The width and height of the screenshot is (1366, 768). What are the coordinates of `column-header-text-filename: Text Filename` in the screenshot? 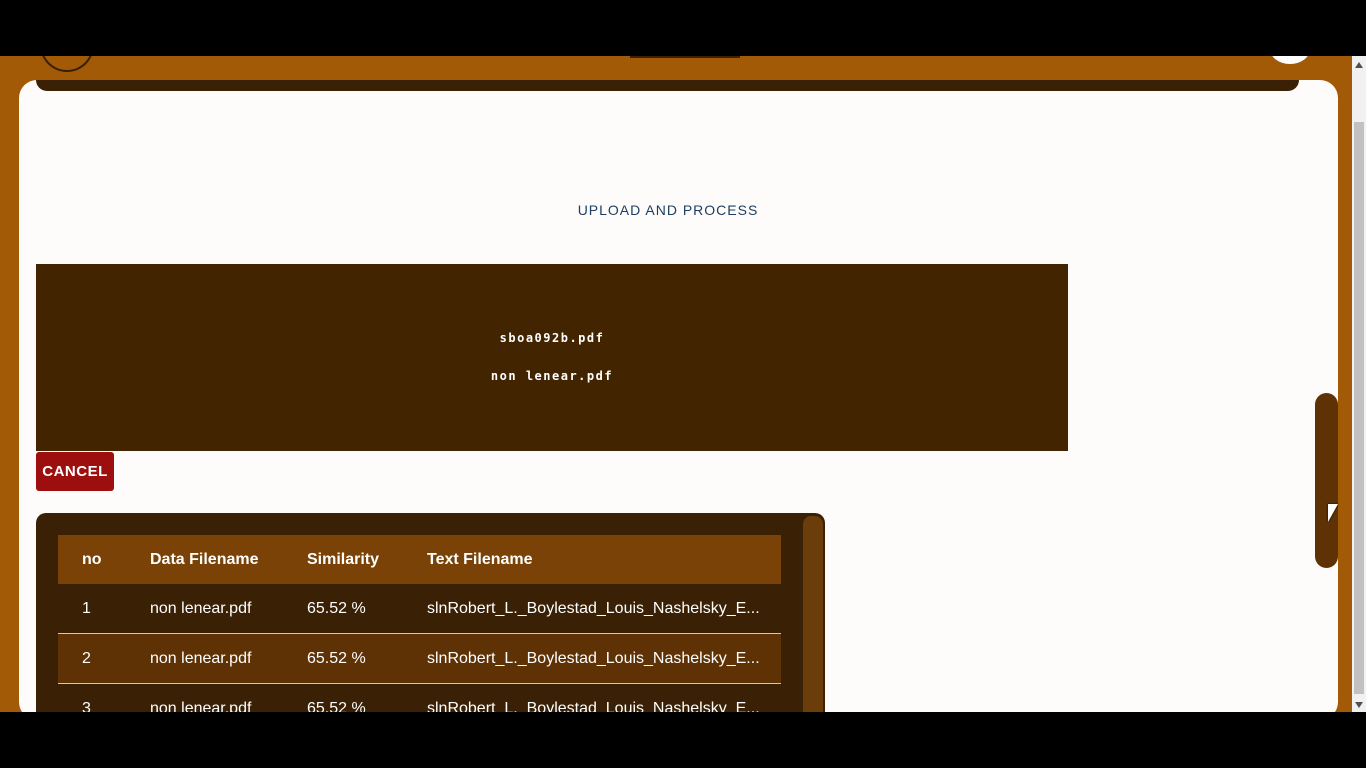 It's located at (604, 559).